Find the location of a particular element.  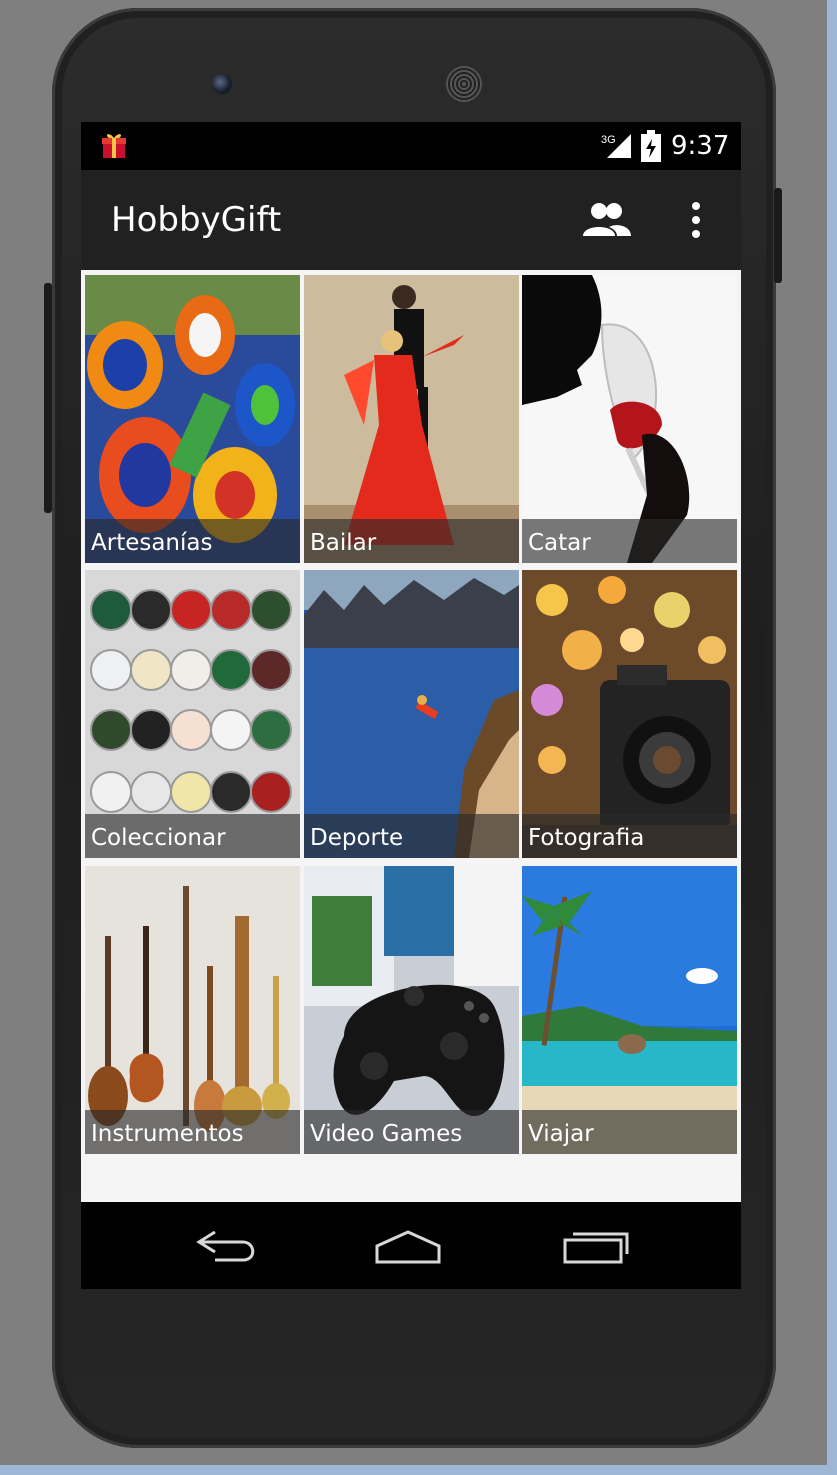

home-icon is located at coordinates (408, 1246).